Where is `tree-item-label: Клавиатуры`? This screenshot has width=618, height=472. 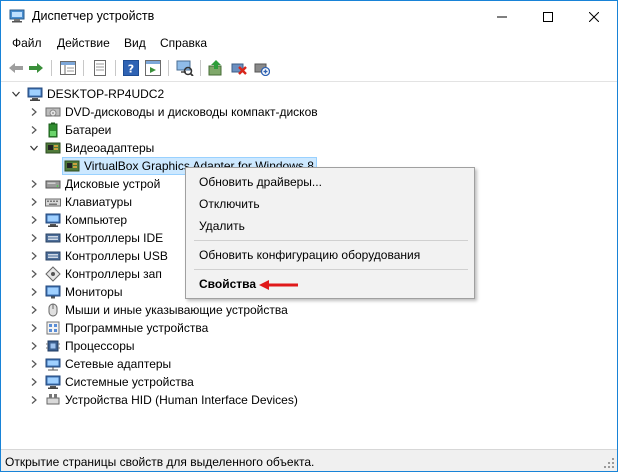
tree-item-label: Клавиатуры is located at coordinates (98, 202).